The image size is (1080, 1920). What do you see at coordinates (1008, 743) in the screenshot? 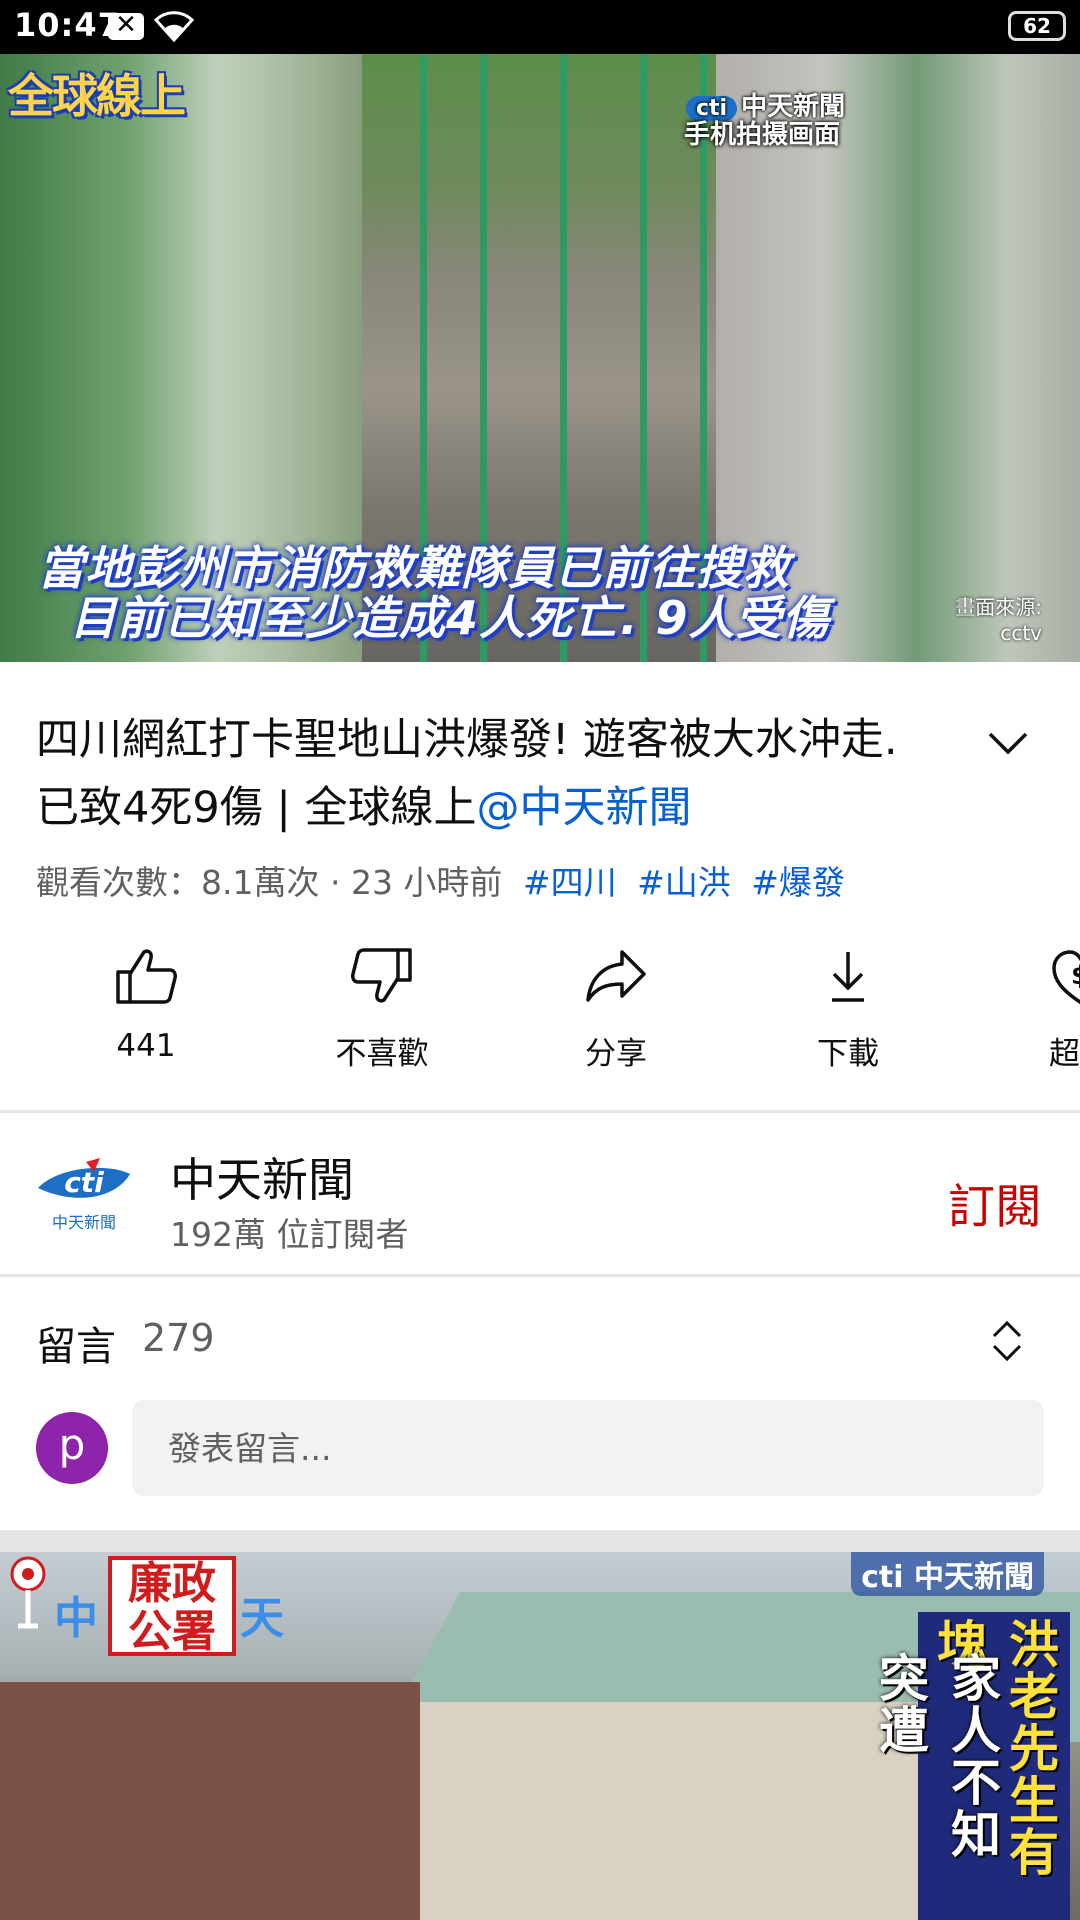
I see `chevron-down-icon` at bounding box center [1008, 743].